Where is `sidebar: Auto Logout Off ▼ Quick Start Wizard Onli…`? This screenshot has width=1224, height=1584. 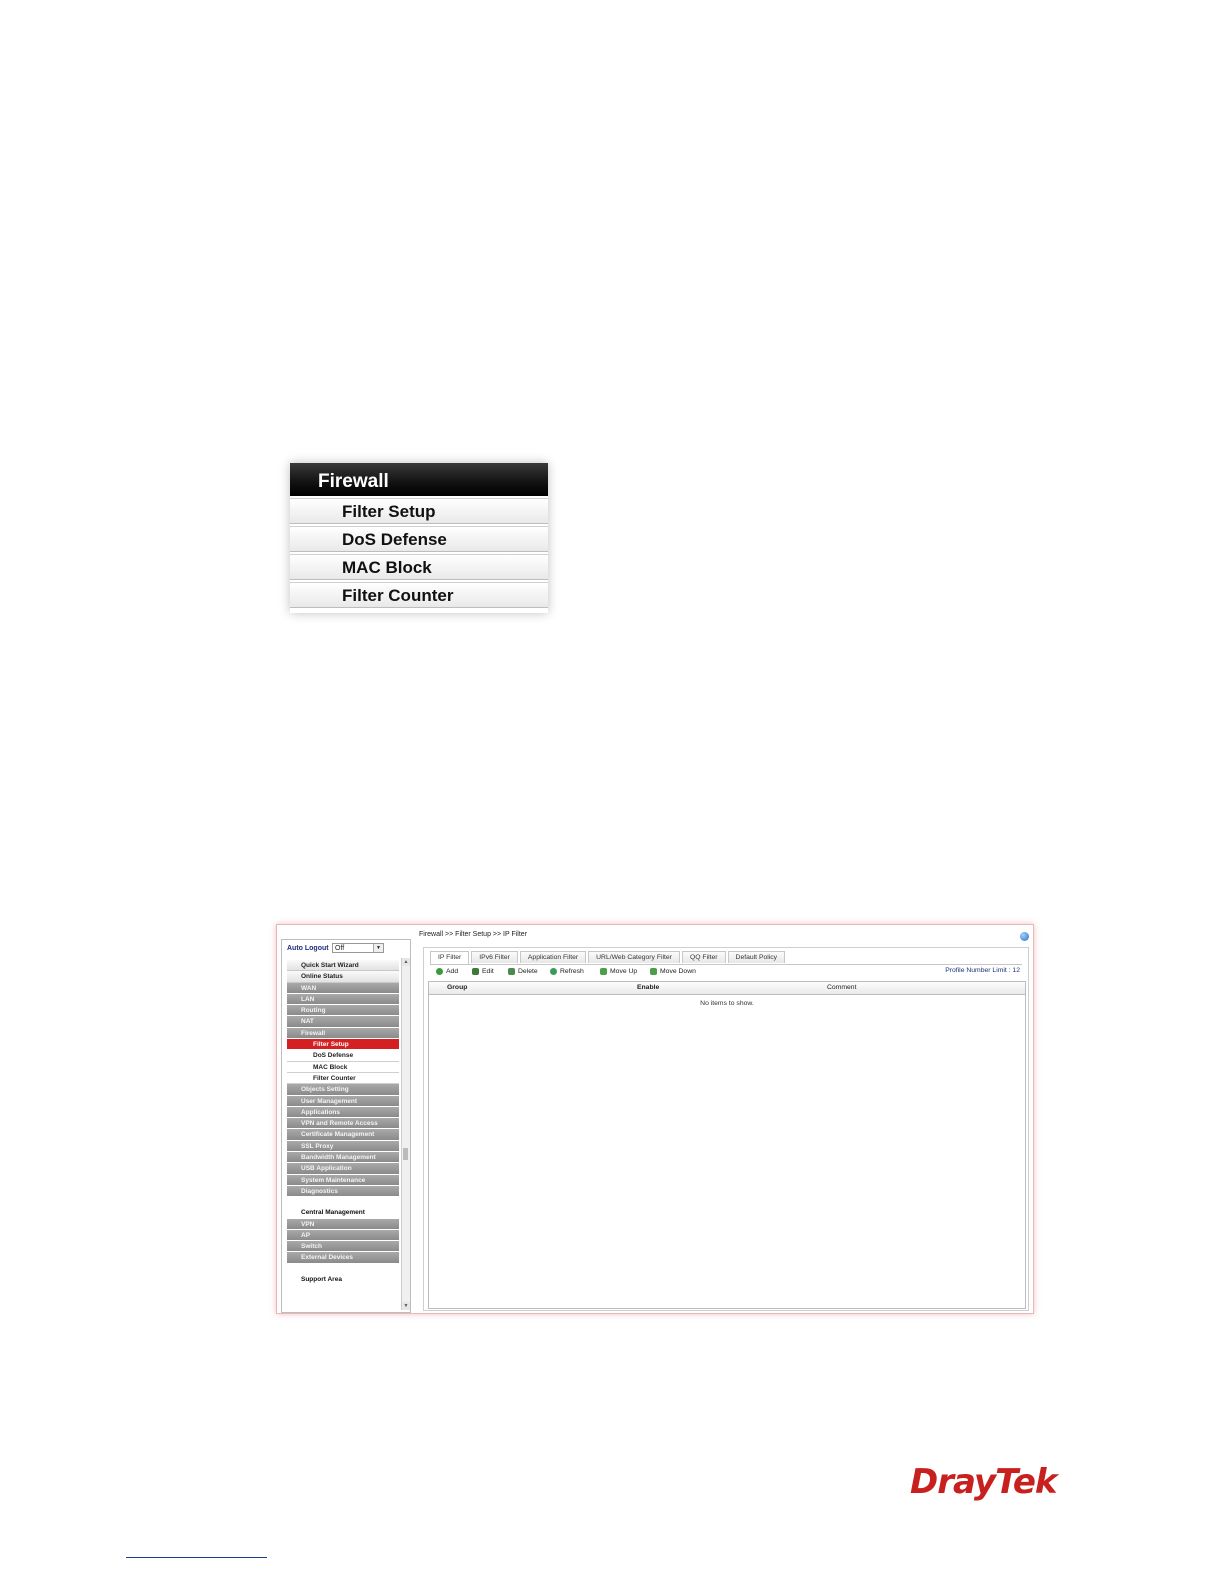
sidebar: Auto Logout Off ▼ Quick Start Wizard Onli… is located at coordinates (346, 1126).